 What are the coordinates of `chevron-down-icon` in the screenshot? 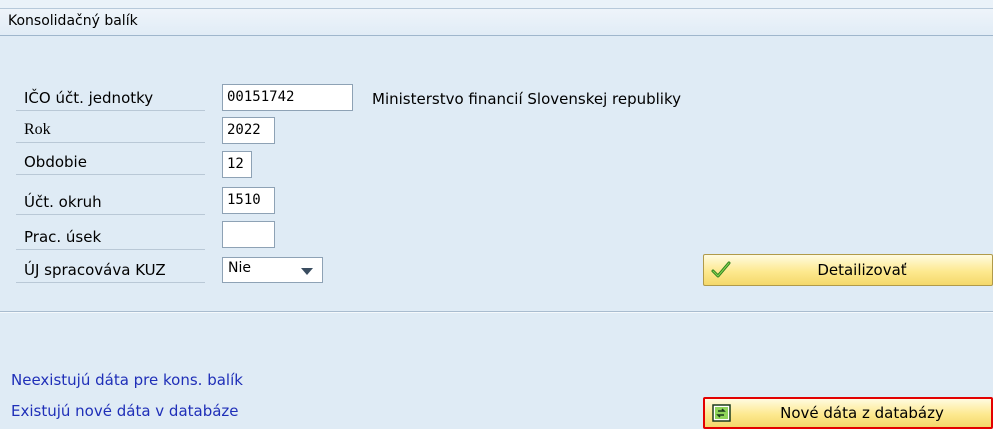 It's located at (307, 271).